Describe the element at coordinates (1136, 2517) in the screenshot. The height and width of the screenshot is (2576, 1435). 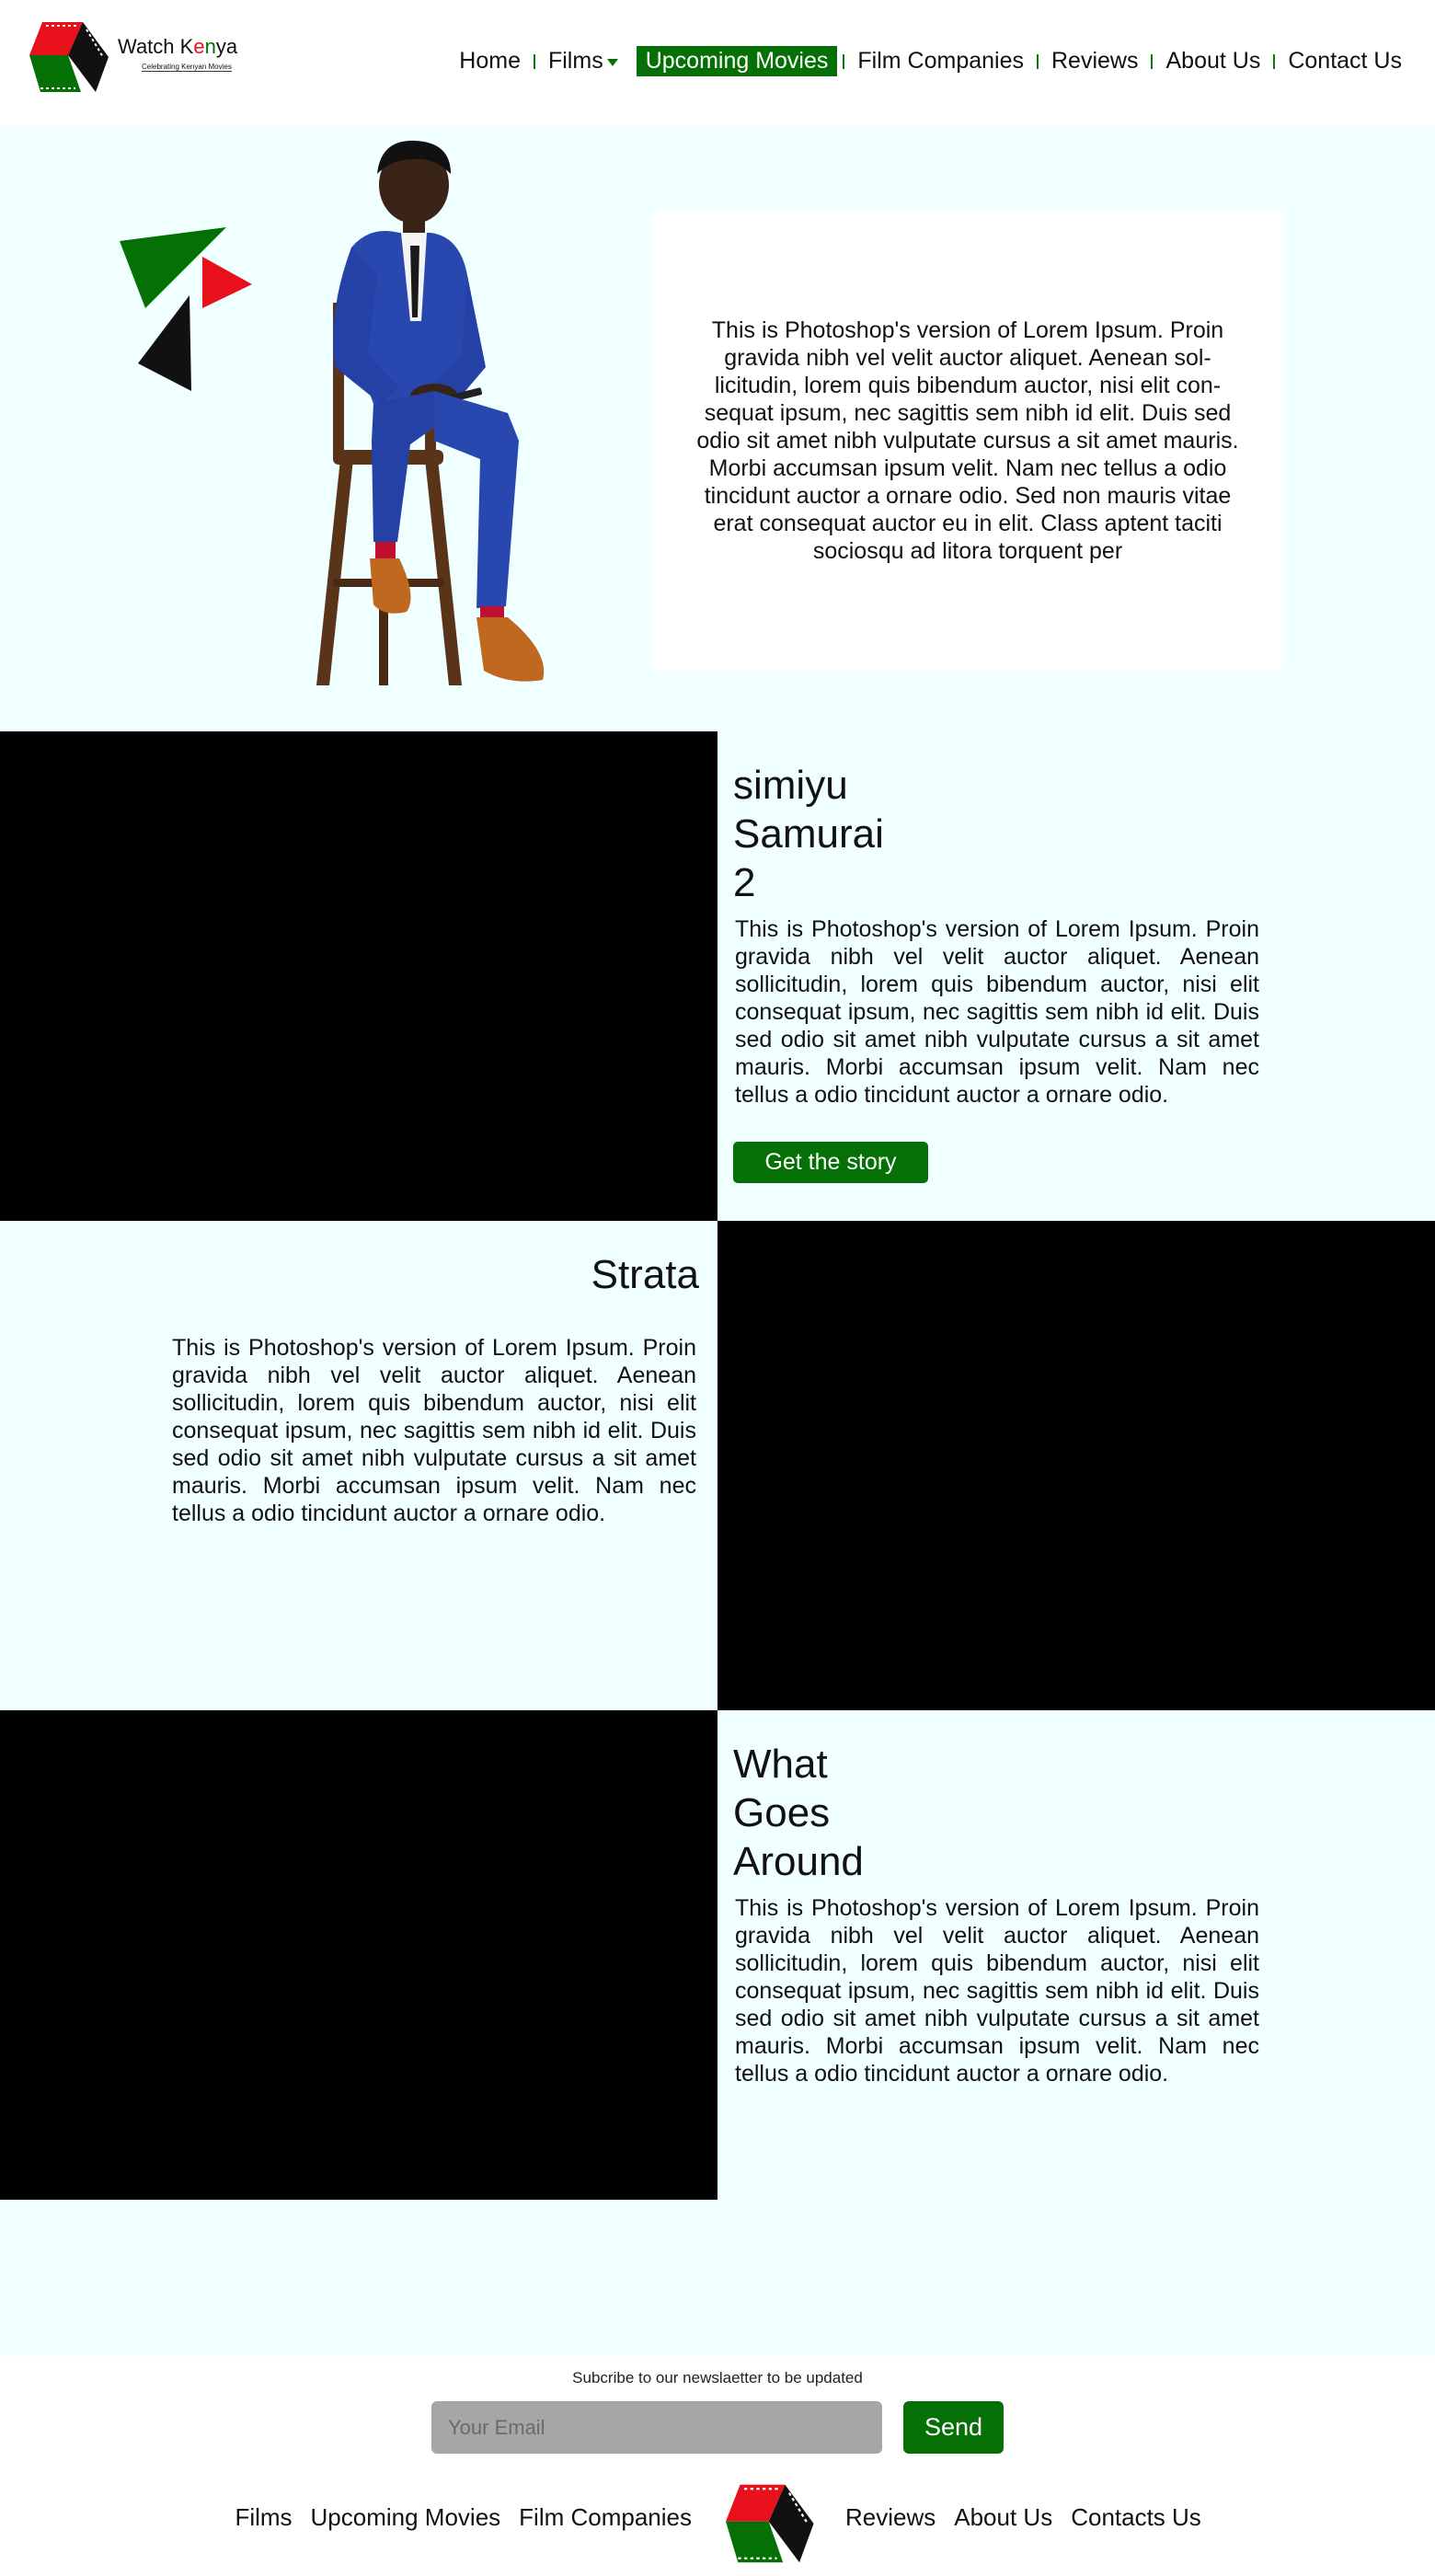
I see `footer-nav-contacts-us: Contacts Us` at that location.